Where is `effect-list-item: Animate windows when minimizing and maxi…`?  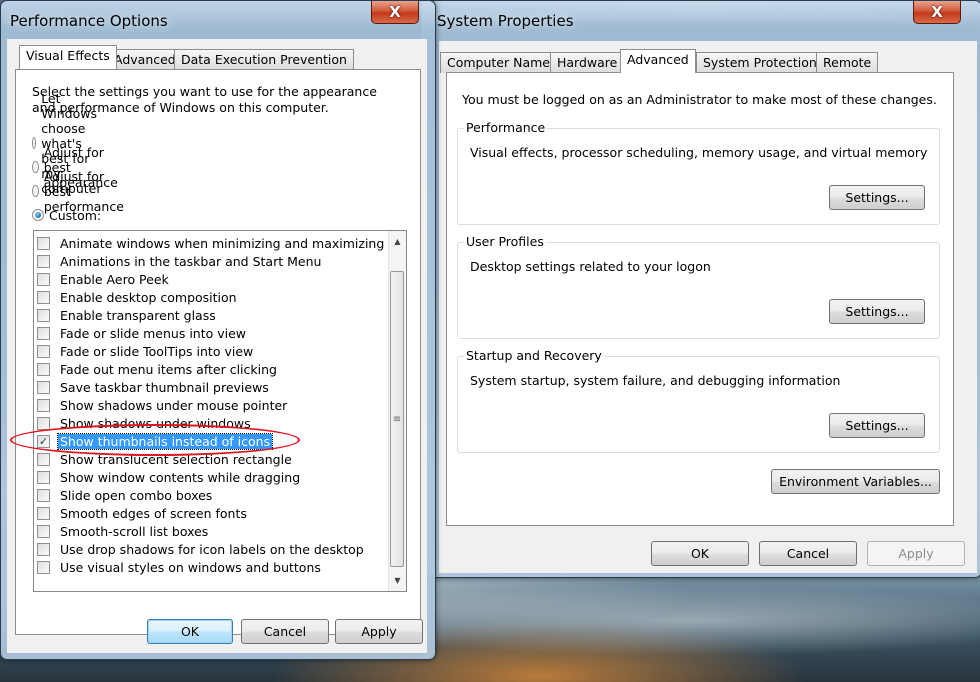 effect-list-item: Animate windows when minimizing and maxi… is located at coordinates (211, 243).